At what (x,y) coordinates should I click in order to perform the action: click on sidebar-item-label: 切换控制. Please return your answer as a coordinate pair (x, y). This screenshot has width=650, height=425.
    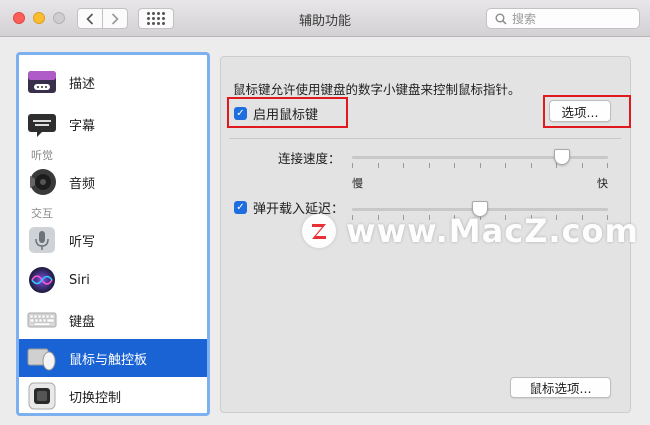
    Looking at the image, I should click on (95, 398).